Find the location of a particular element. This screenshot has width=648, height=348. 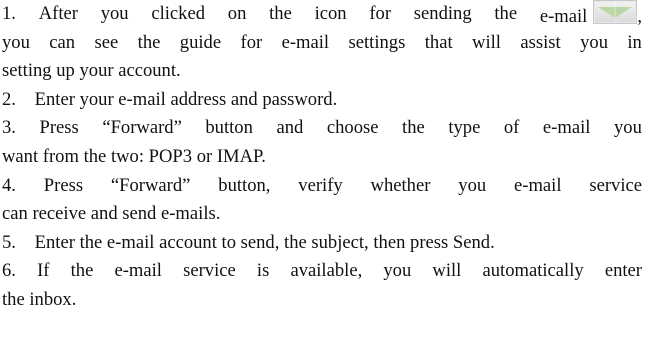

envelope-icon is located at coordinates (615, 12).